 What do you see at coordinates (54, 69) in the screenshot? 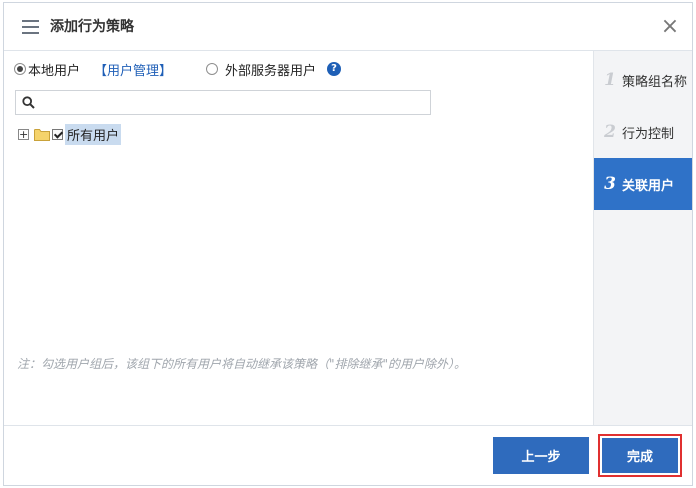
I see `local-user-label: 本地用户` at bounding box center [54, 69].